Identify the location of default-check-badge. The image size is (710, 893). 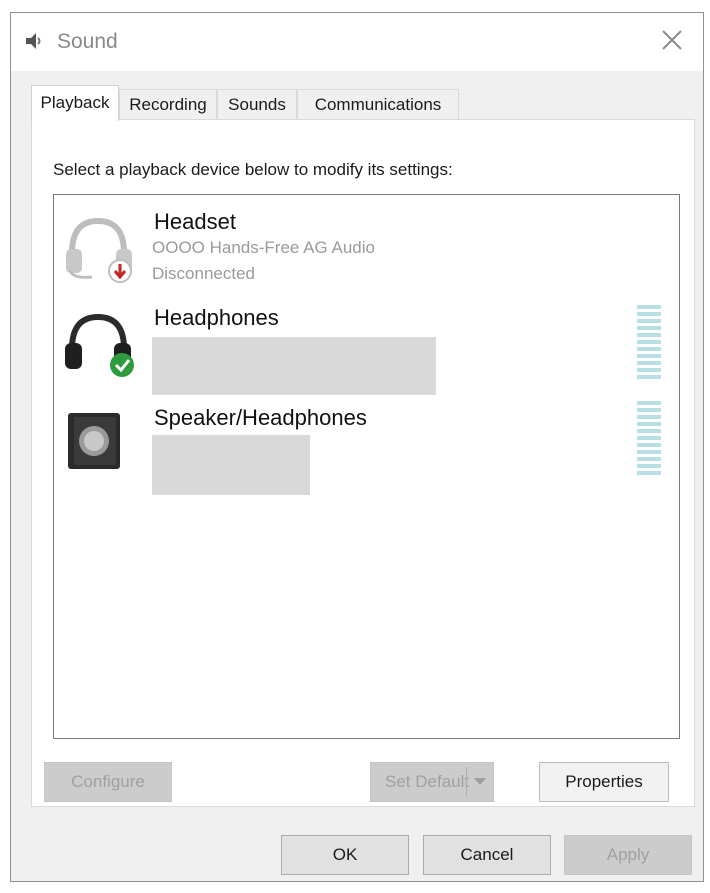
(122, 365).